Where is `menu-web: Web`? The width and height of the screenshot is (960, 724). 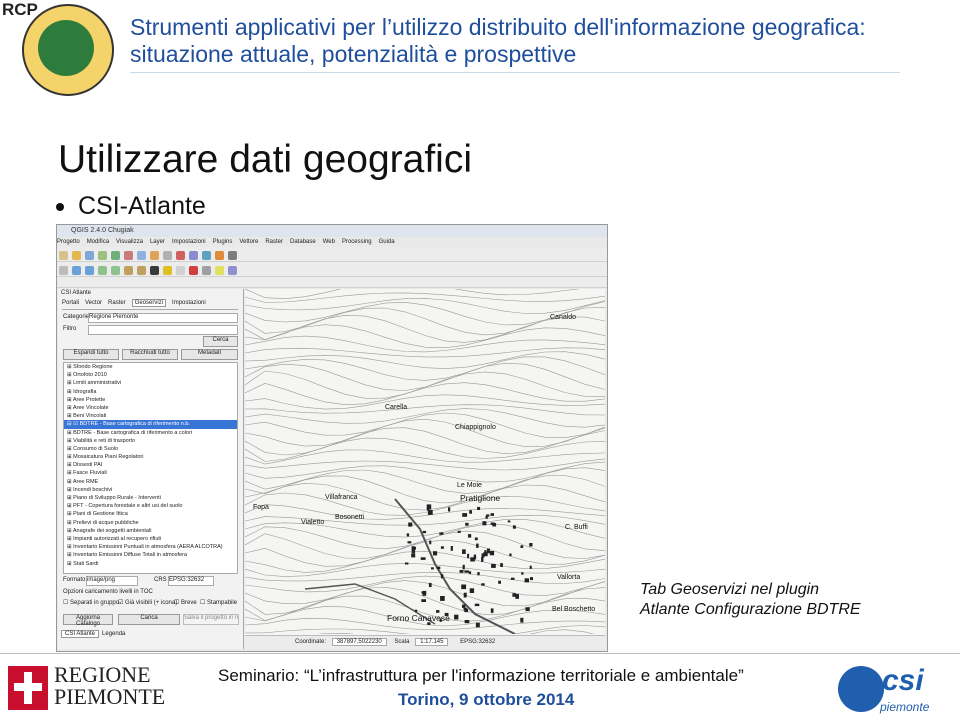 menu-web: Web is located at coordinates (329, 242).